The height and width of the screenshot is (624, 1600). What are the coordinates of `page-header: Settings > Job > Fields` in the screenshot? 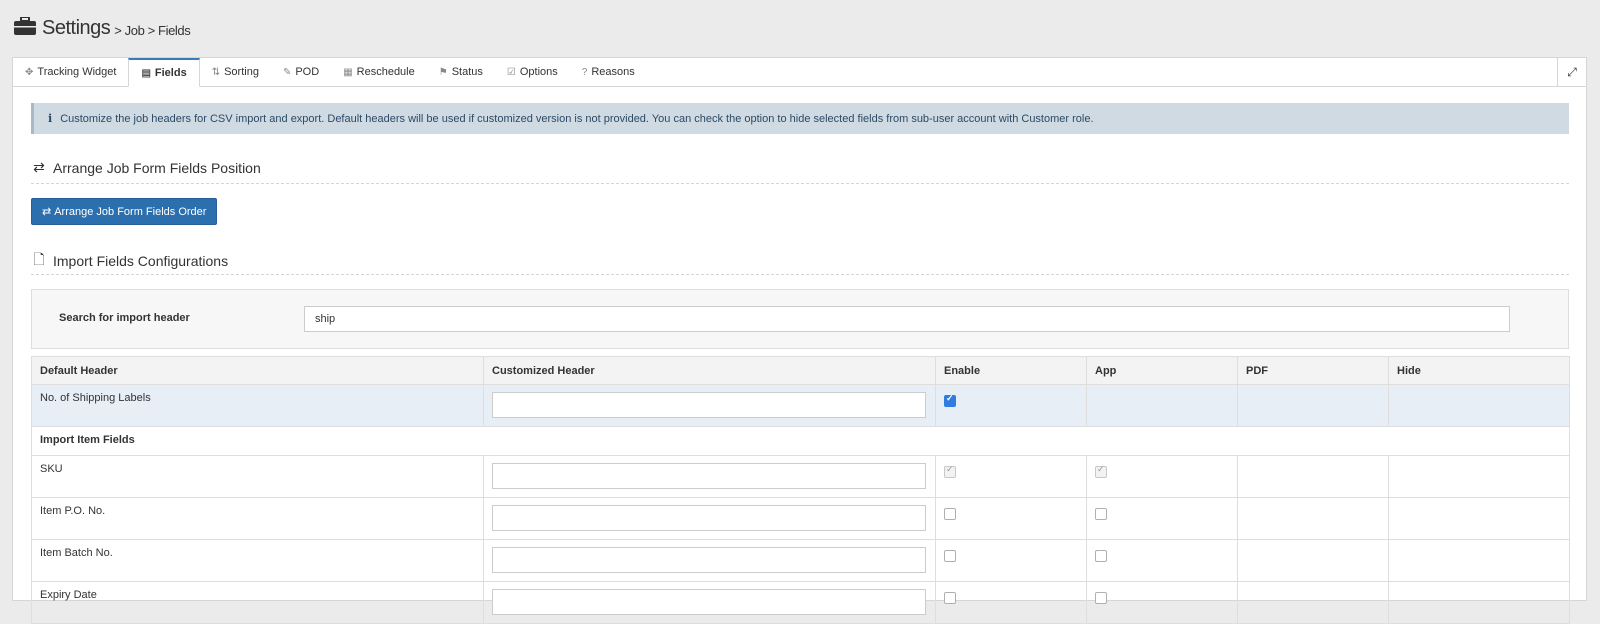 It's located at (102, 25).